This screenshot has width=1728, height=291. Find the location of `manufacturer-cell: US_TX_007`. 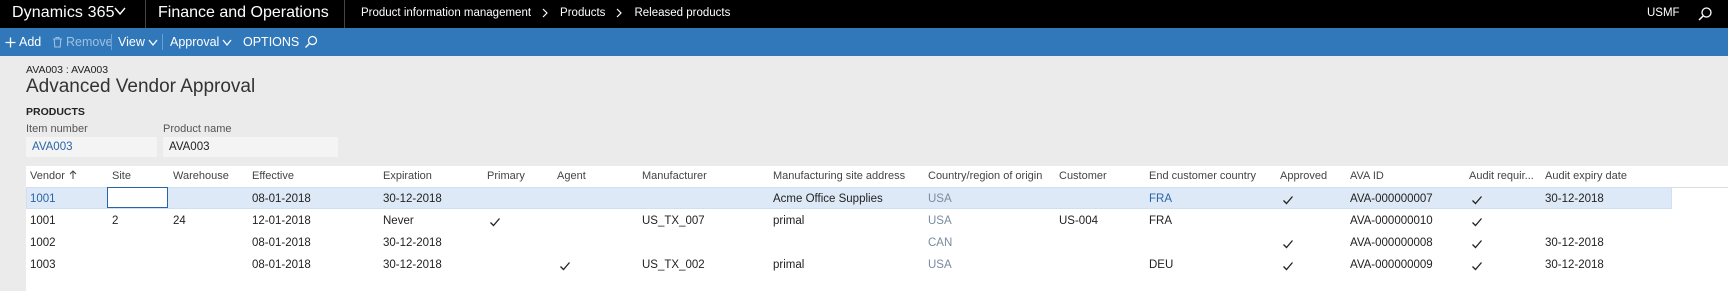

manufacturer-cell: US_TX_007 is located at coordinates (673, 221).